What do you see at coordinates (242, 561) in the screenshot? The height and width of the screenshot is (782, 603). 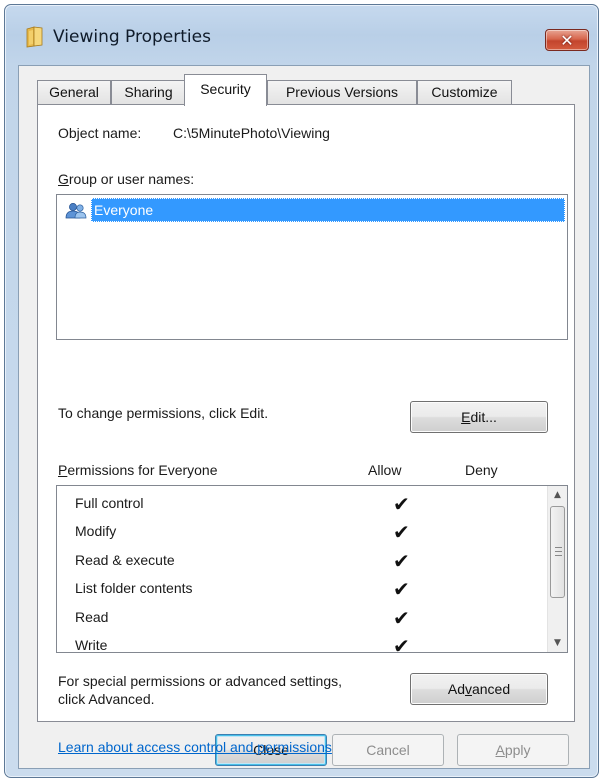 I see `permission-row: Read & execute ✔` at bounding box center [242, 561].